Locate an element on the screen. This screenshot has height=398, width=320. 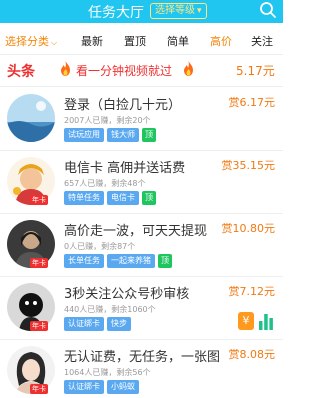
avatar is located at coordinates (31, 118).